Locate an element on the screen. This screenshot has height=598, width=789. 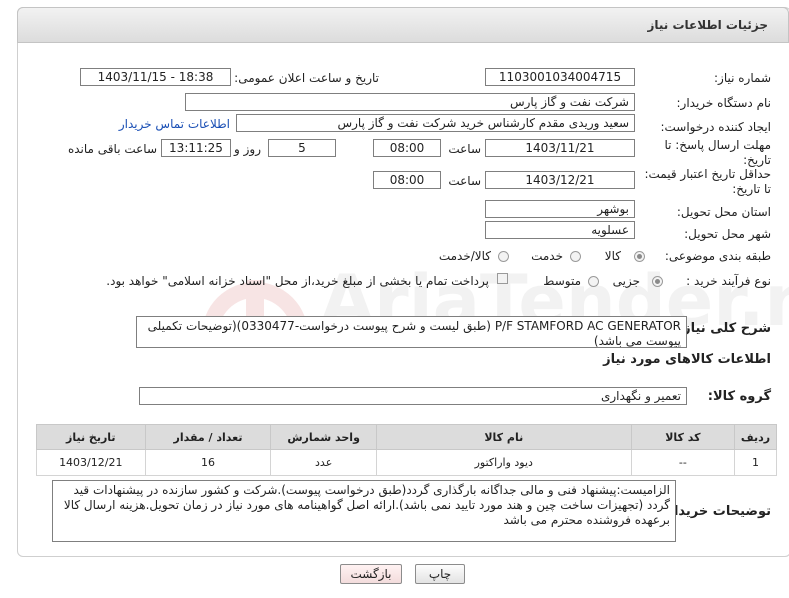
need-number-label: شماره نیاز: is located at coordinates (742, 78).